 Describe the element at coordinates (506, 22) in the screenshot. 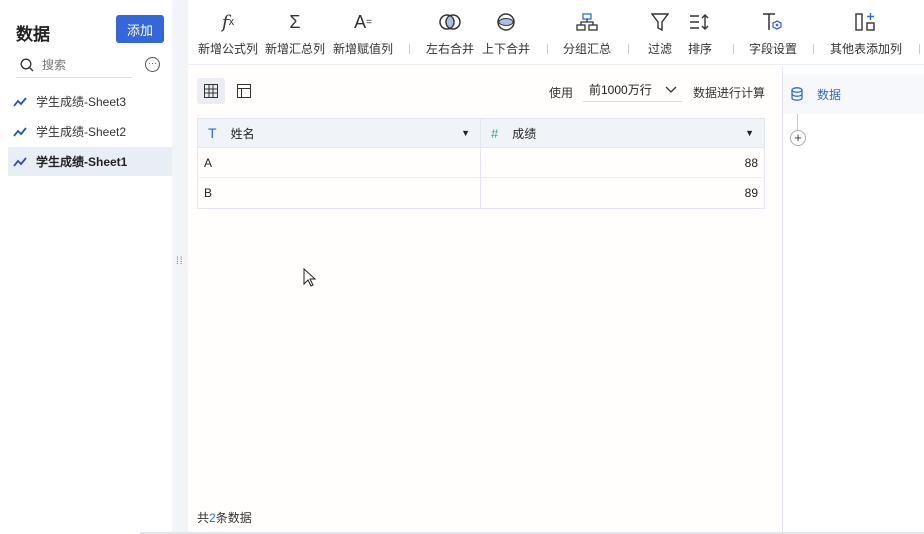

I see `merge-vertical-icon` at that location.